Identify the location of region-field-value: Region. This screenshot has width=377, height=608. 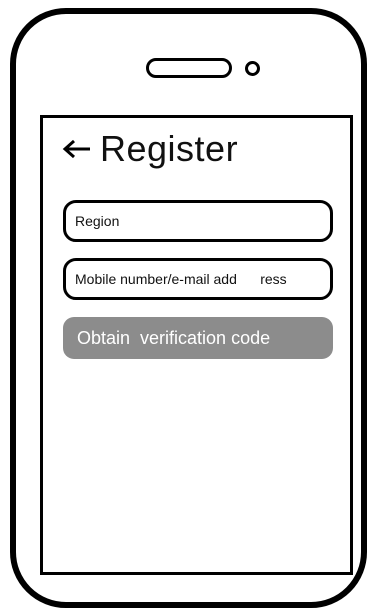
(97, 221).